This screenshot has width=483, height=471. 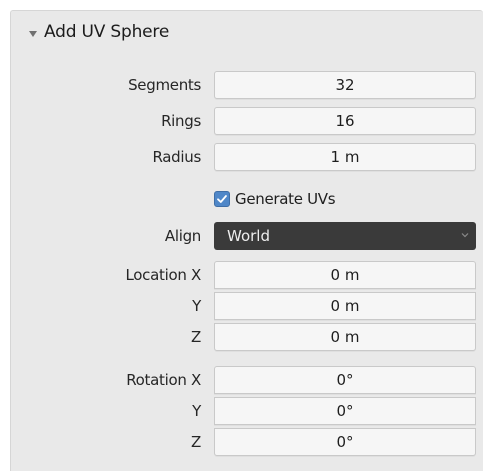 I want to click on rotation-y-label: Y, so click(x=196, y=411).